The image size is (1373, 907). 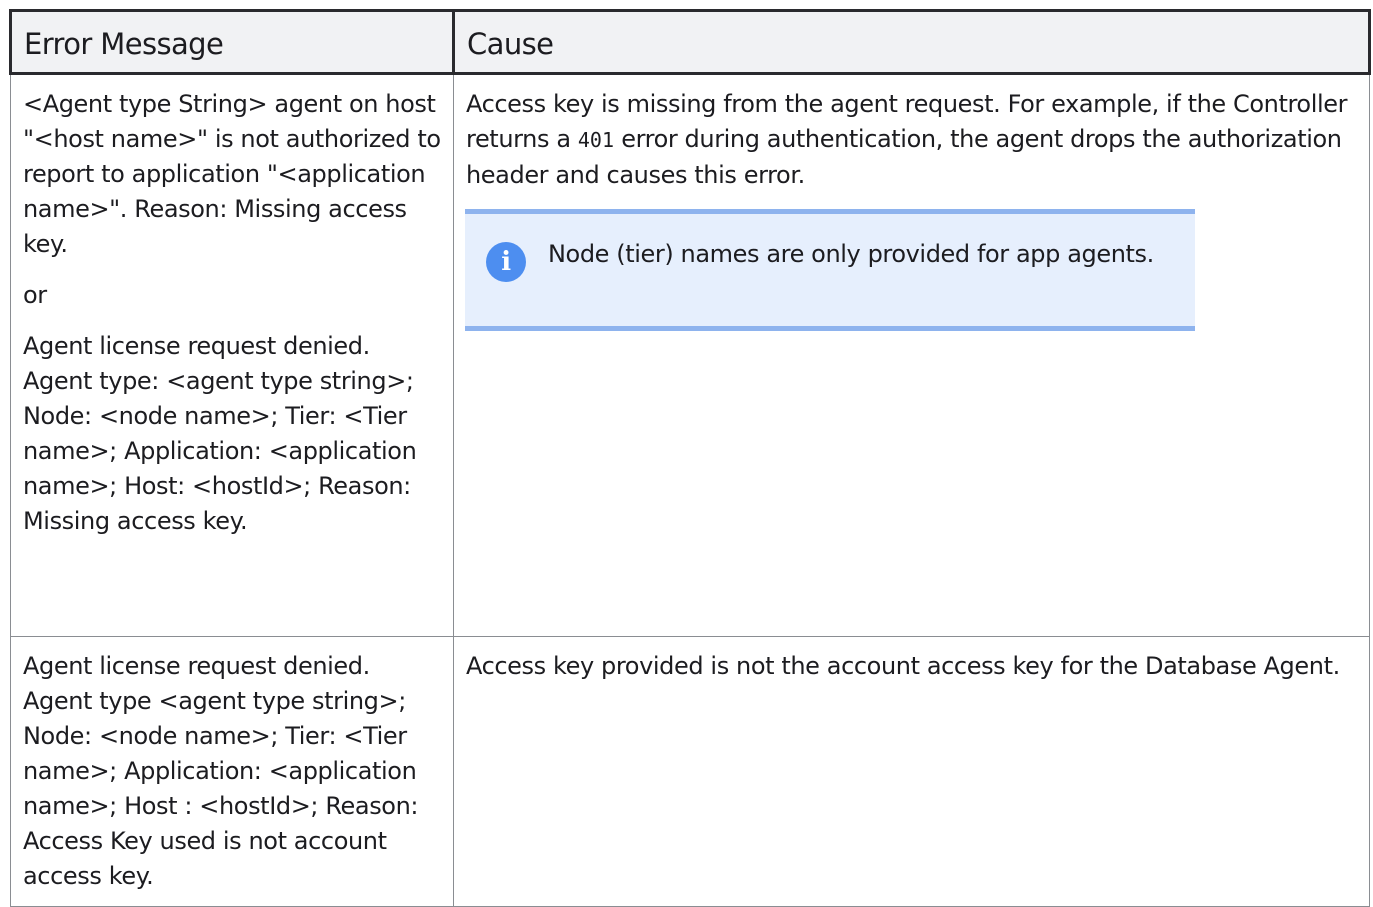 What do you see at coordinates (595, 140) in the screenshot?
I see `error-code: 401` at bounding box center [595, 140].